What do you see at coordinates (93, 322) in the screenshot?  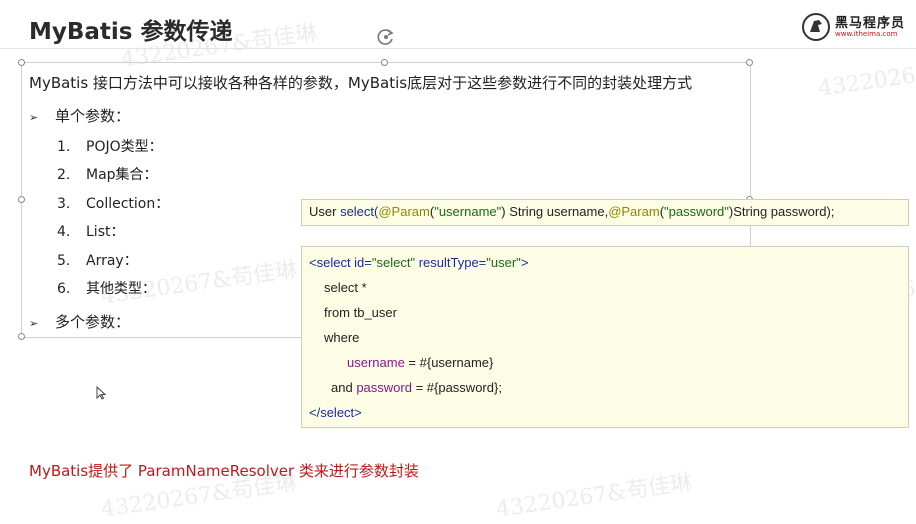 I see `bullet-label: 多个参数：` at bounding box center [93, 322].